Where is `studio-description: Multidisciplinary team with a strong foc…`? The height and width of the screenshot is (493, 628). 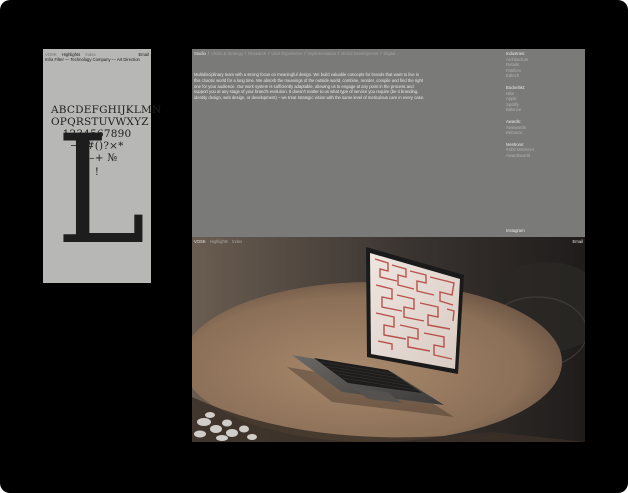 studio-description: Multidisciplinary team with a strong foc… is located at coordinates (309, 86).